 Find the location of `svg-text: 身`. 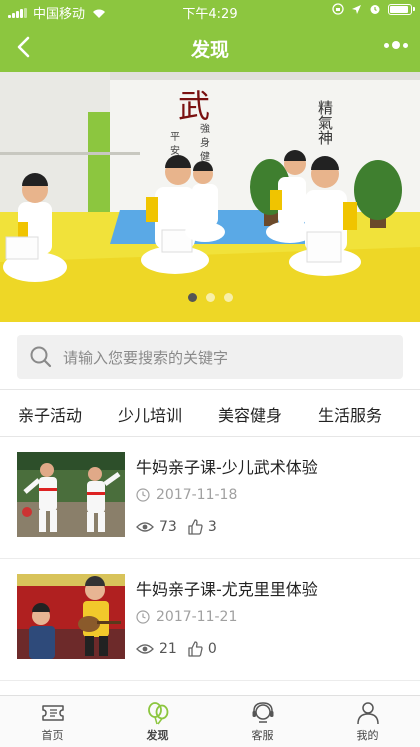

svg-text: 身 is located at coordinates (205, 142).